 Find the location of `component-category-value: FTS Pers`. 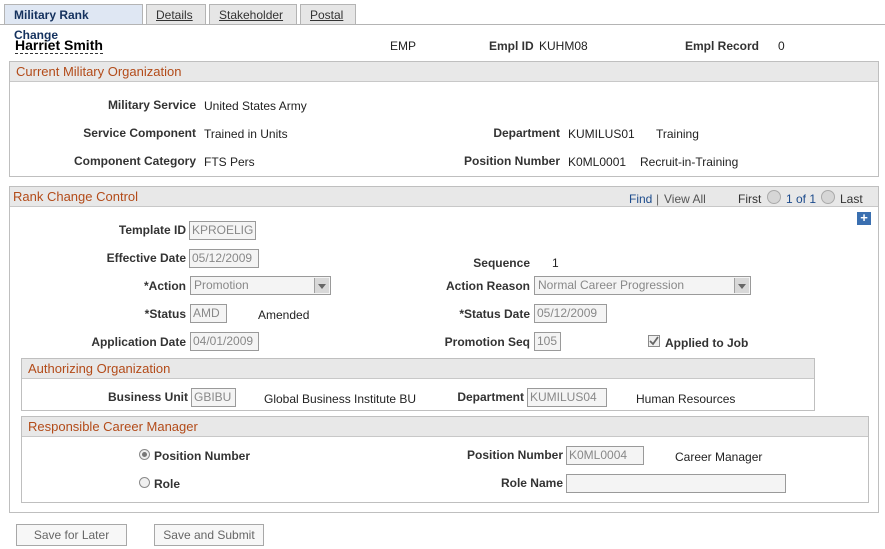

component-category-value: FTS Pers is located at coordinates (229, 162).